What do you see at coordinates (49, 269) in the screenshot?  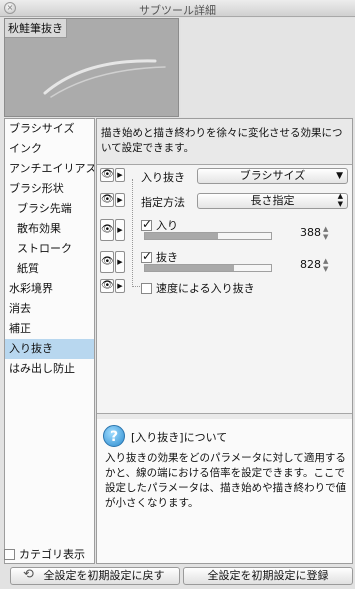 I see `category-item: 紙質` at bounding box center [49, 269].